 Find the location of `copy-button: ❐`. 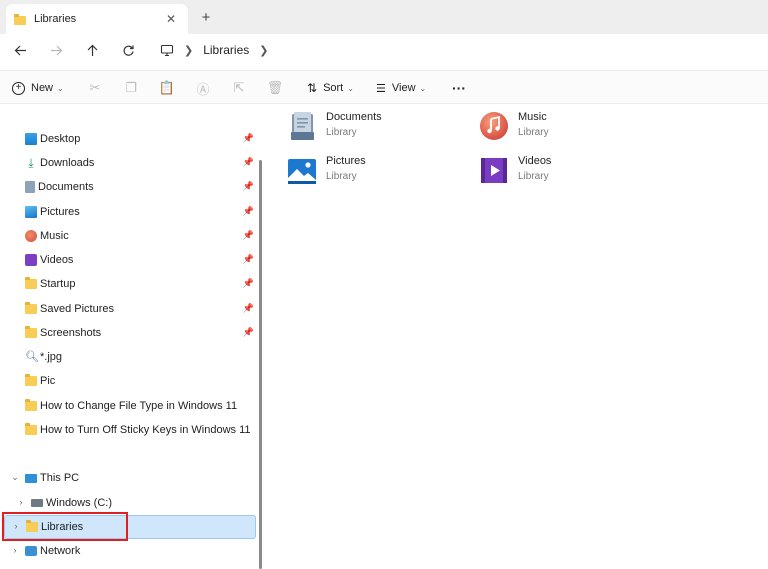

copy-button: ❐ is located at coordinates (131, 88).